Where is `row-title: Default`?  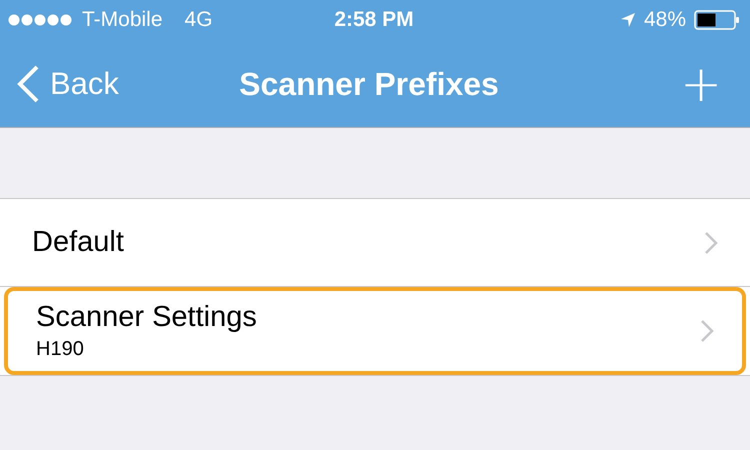
row-title: Default is located at coordinates (78, 242).